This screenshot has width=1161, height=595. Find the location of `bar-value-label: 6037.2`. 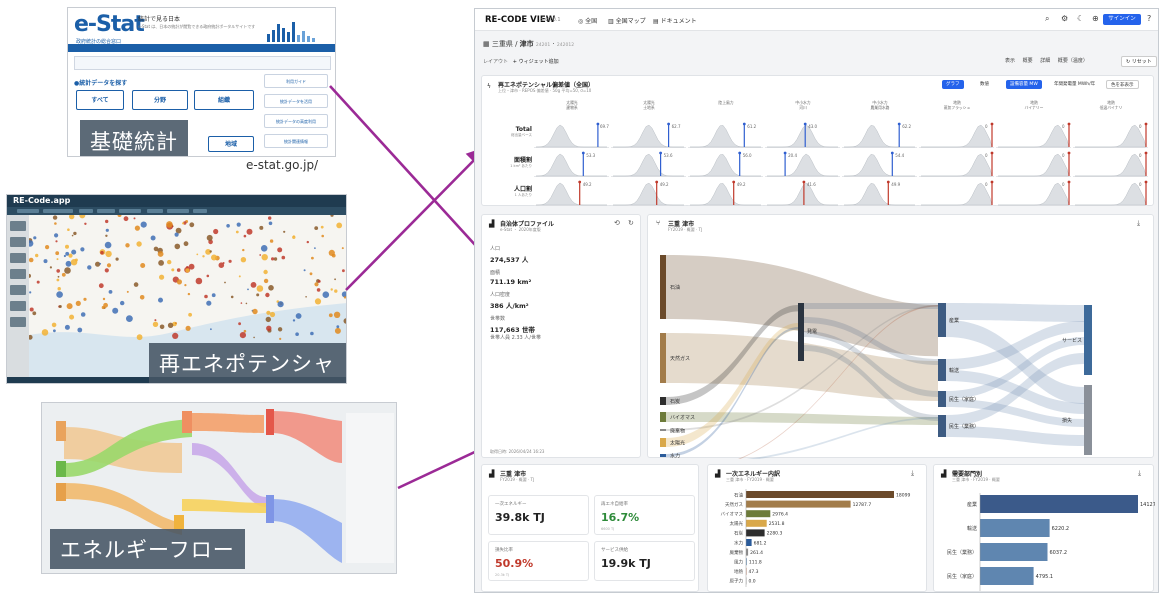

bar-value-label: 6037.2 is located at coordinates (1059, 553).